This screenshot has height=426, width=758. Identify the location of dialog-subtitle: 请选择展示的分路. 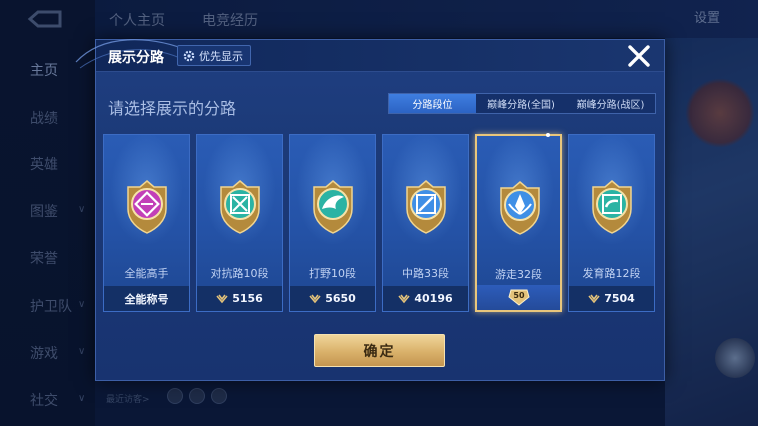
(172, 108).